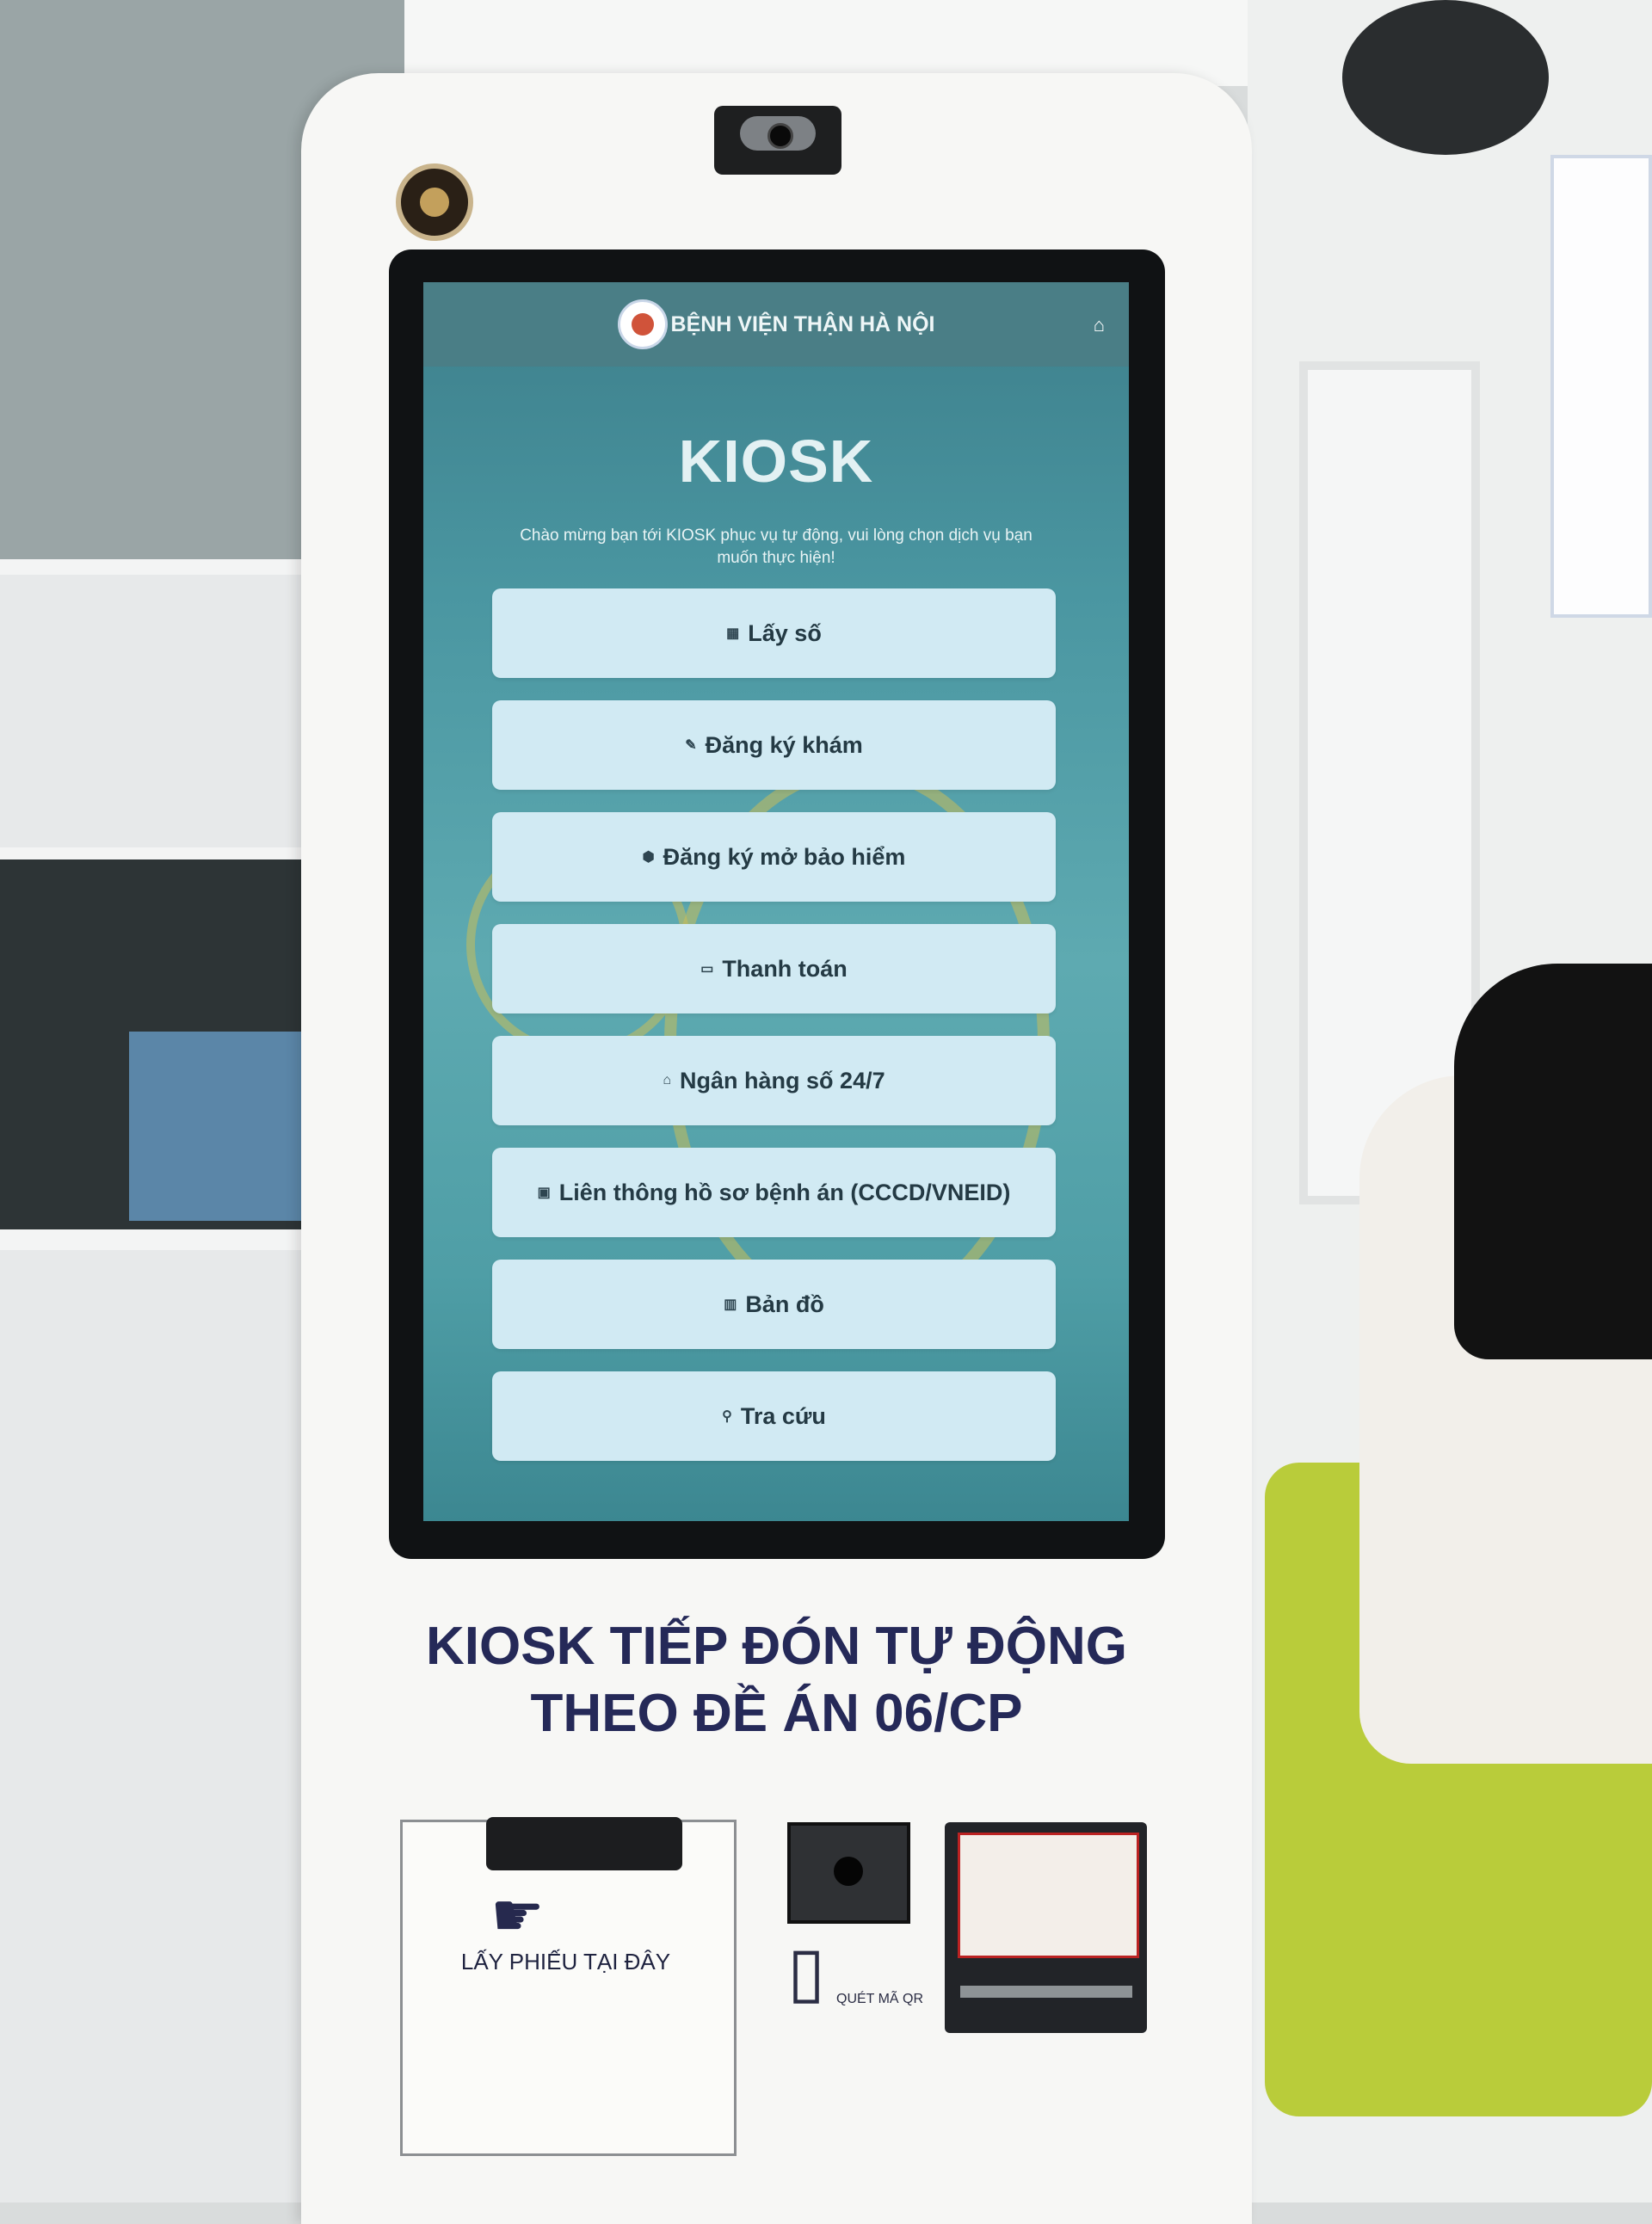 The width and height of the screenshot is (1652, 2224). Describe the element at coordinates (1601, 386) in the screenshot. I see `wall-poster` at that location.